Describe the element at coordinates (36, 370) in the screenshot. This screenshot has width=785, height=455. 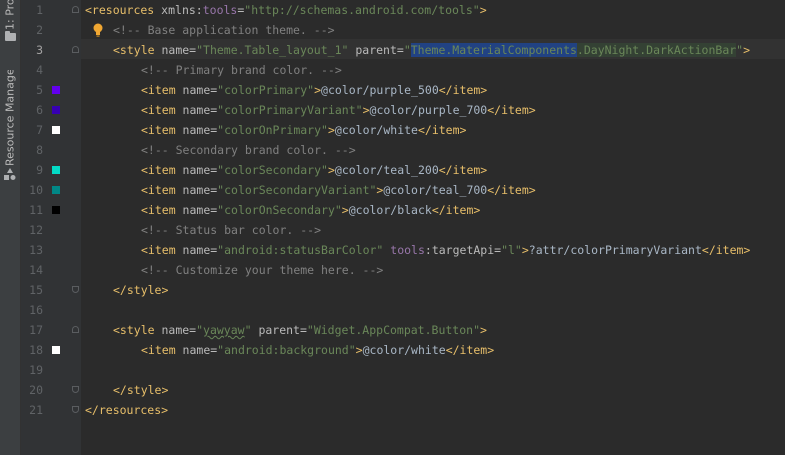
I see `line-number: 19` at that location.